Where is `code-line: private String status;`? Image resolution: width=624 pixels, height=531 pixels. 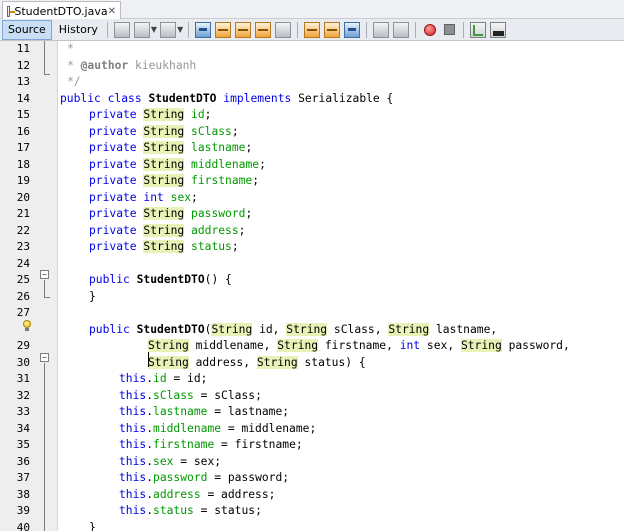
code-line: private String status; is located at coordinates (164, 246).